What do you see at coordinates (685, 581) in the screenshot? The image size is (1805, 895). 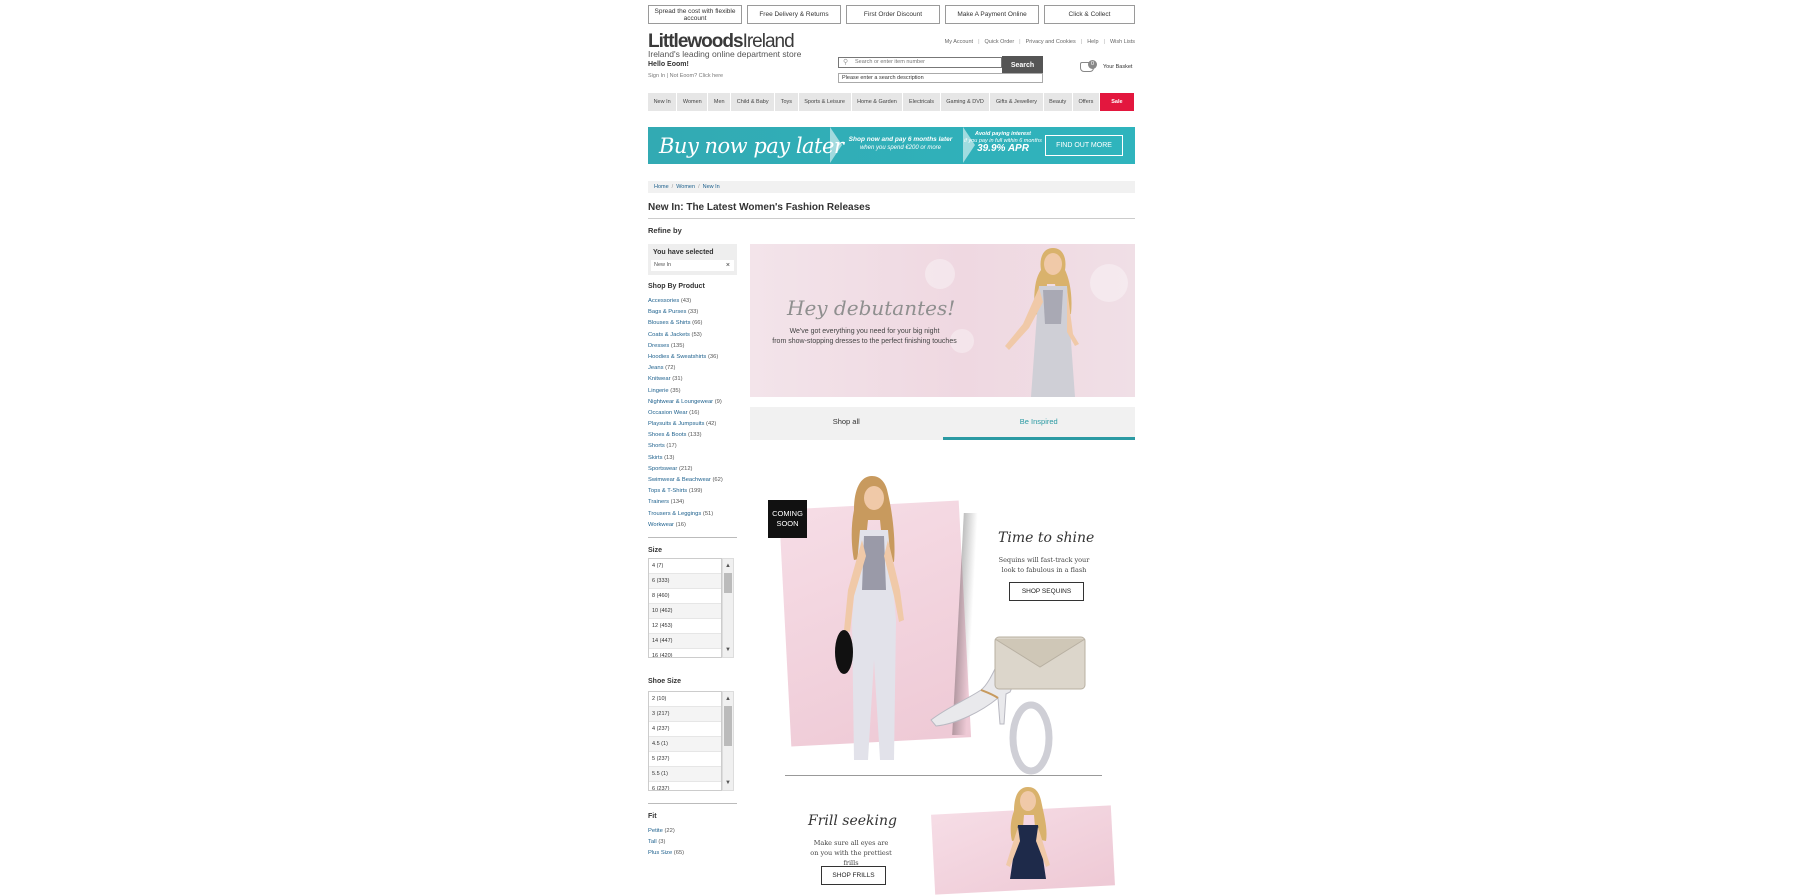 I see `size-option: 6 (333)` at bounding box center [685, 581].